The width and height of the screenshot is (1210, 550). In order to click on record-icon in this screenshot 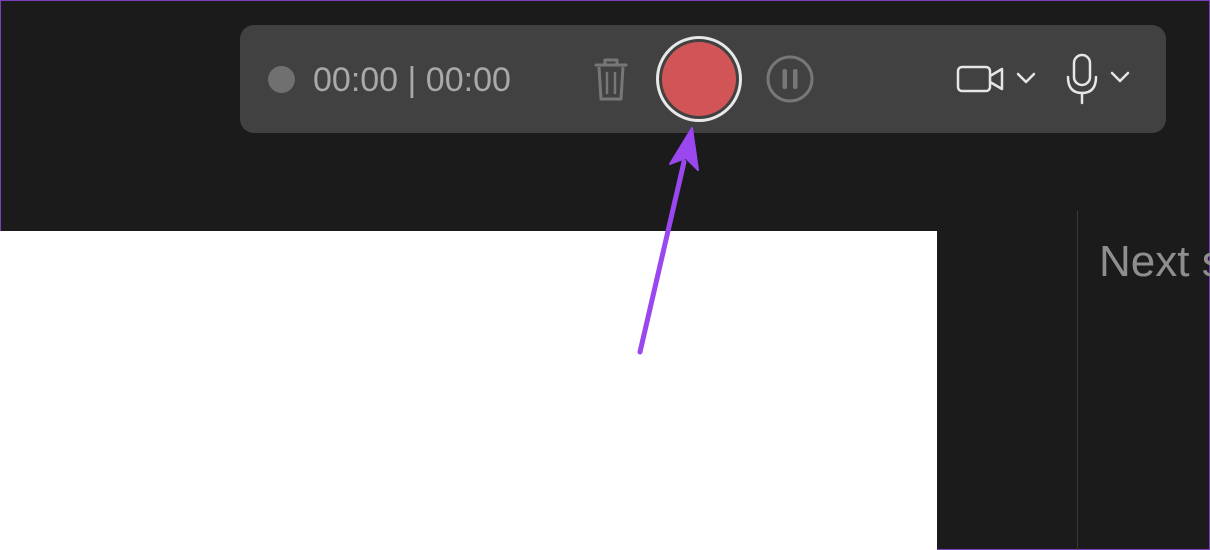, I will do `click(699, 79)`.